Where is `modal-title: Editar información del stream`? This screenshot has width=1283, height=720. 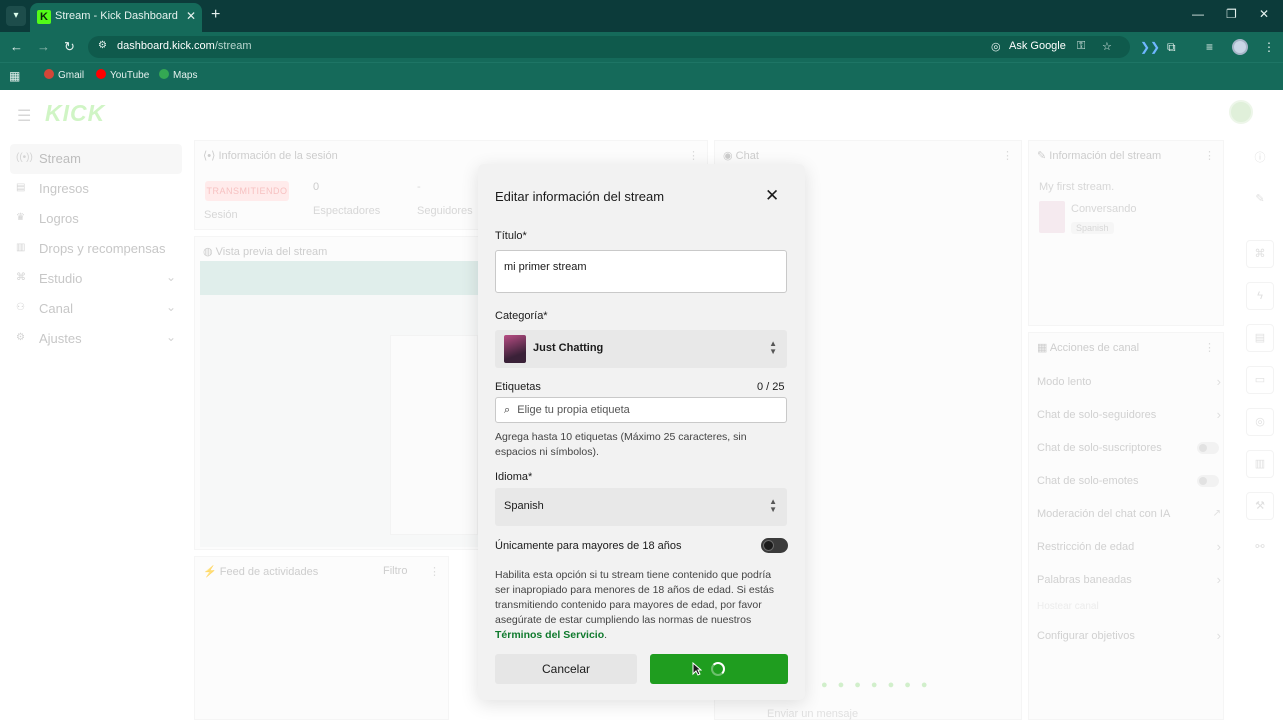 modal-title: Editar información del stream is located at coordinates (580, 196).